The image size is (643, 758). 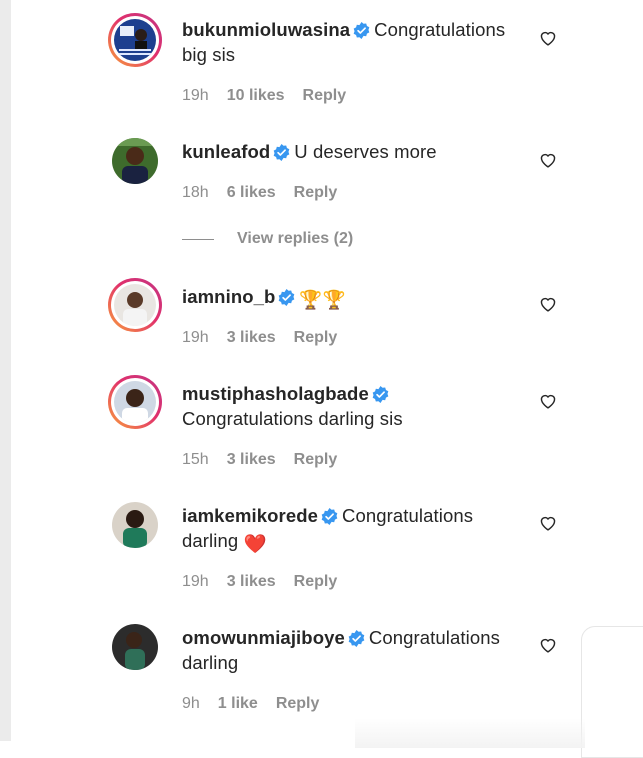 What do you see at coordinates (198, 239) in the screenshot?
I see `replies-divider` at bounding box center [198, 239].